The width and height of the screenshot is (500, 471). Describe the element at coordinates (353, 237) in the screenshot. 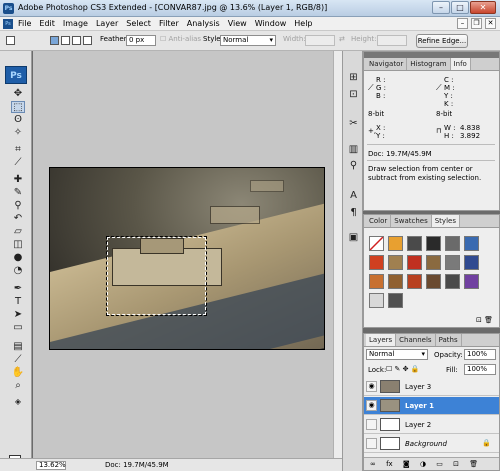

I see `layer-comps-icon: ▣` at that location.